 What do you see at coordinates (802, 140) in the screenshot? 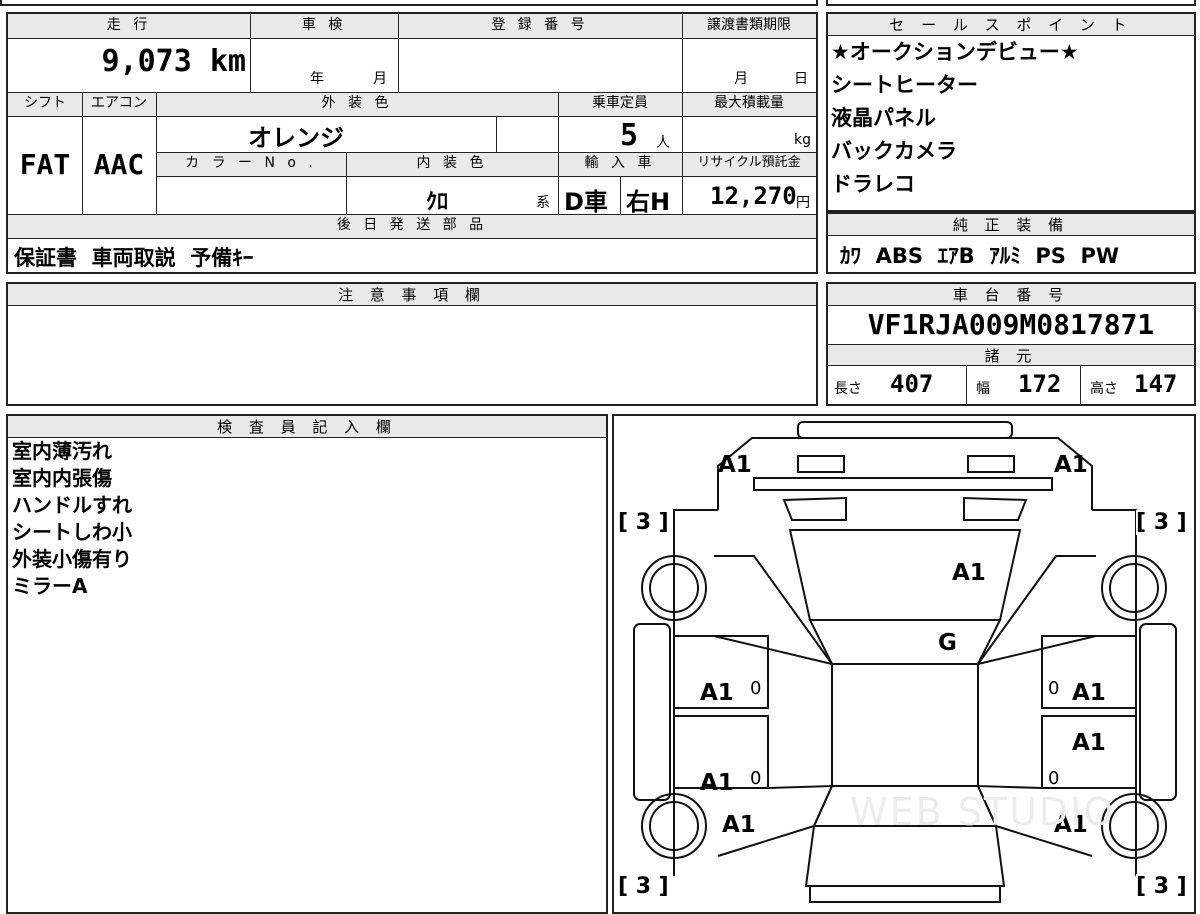
I see `load-unit: kg` at bounding box center [802, 140].